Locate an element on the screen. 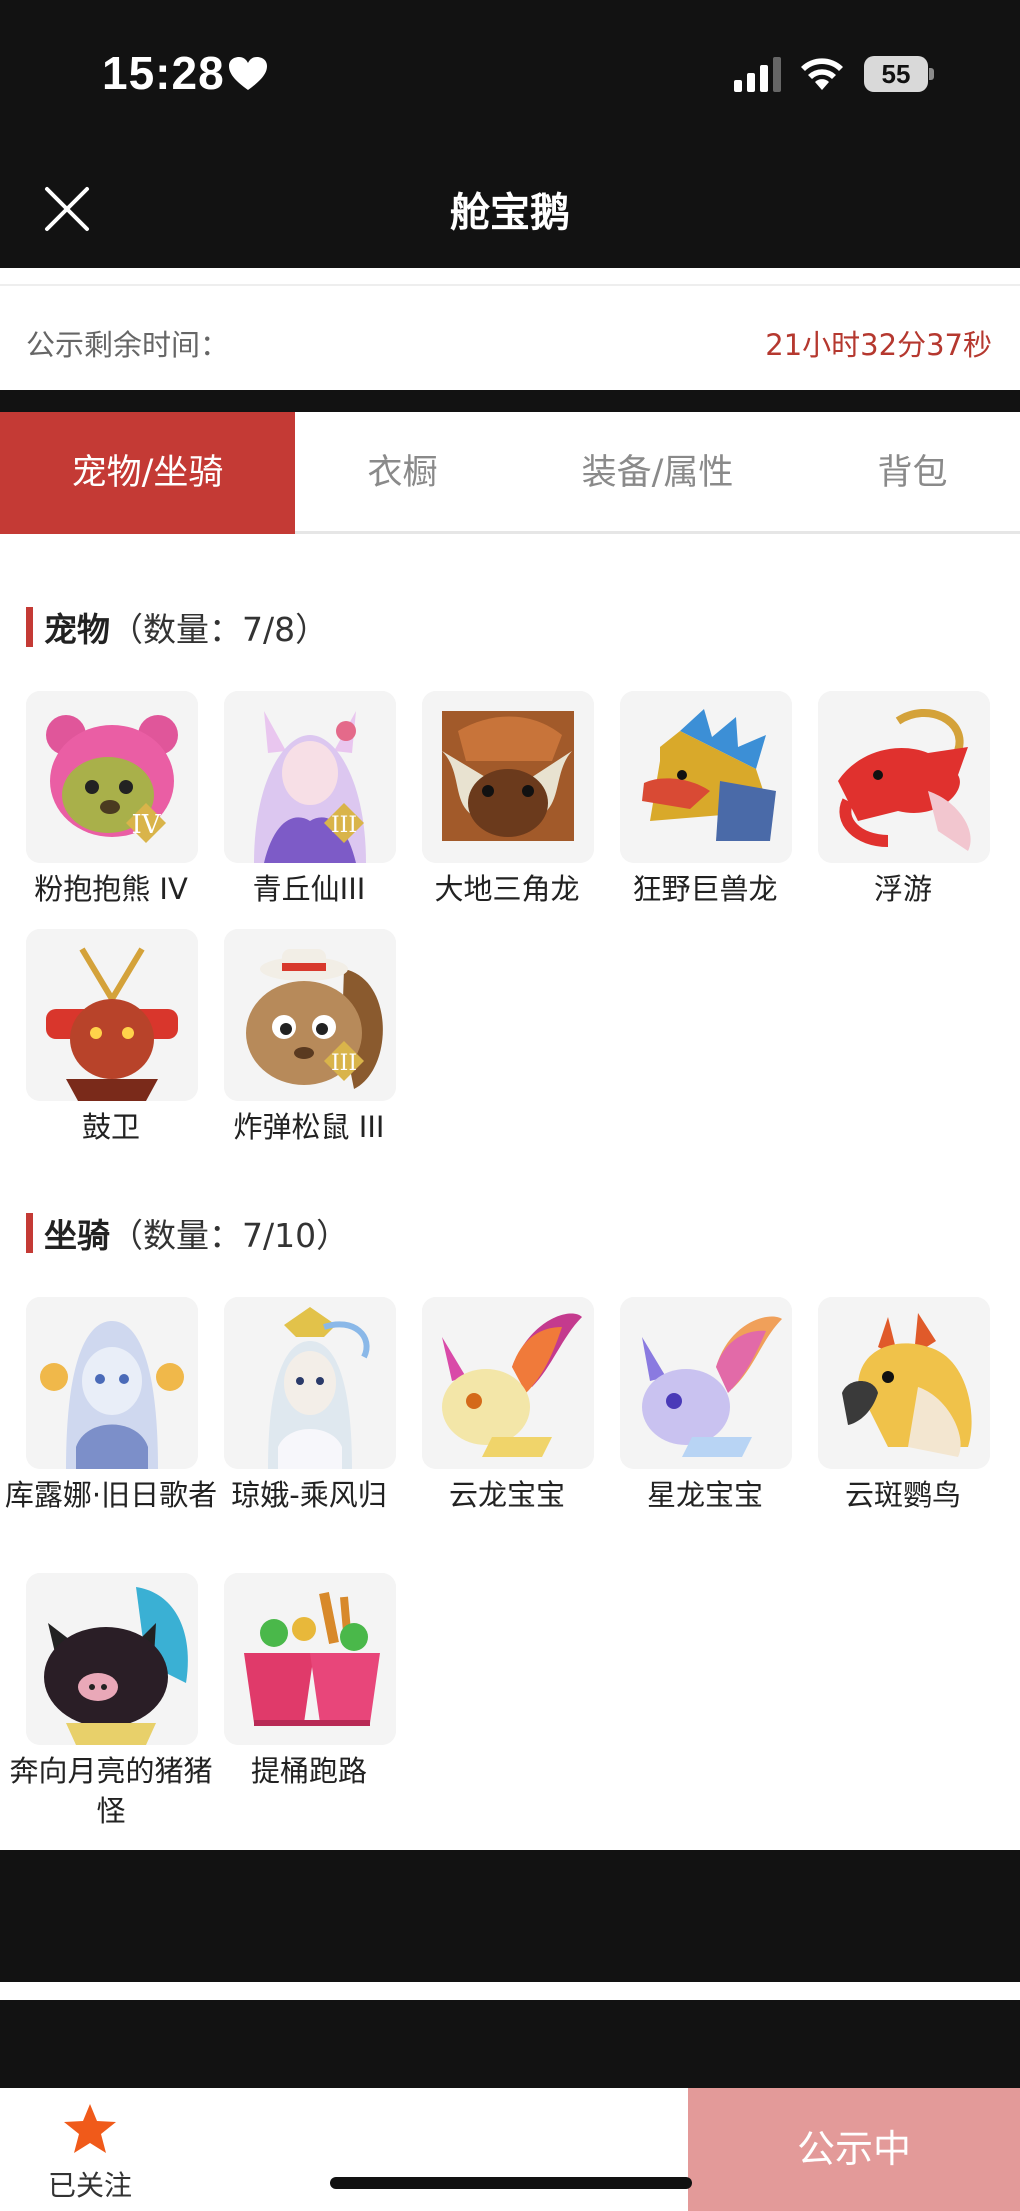 The image size is (1020, 2211). mount-name: 库露娜·旧日歌者 is located at coordinates (111, 1495).